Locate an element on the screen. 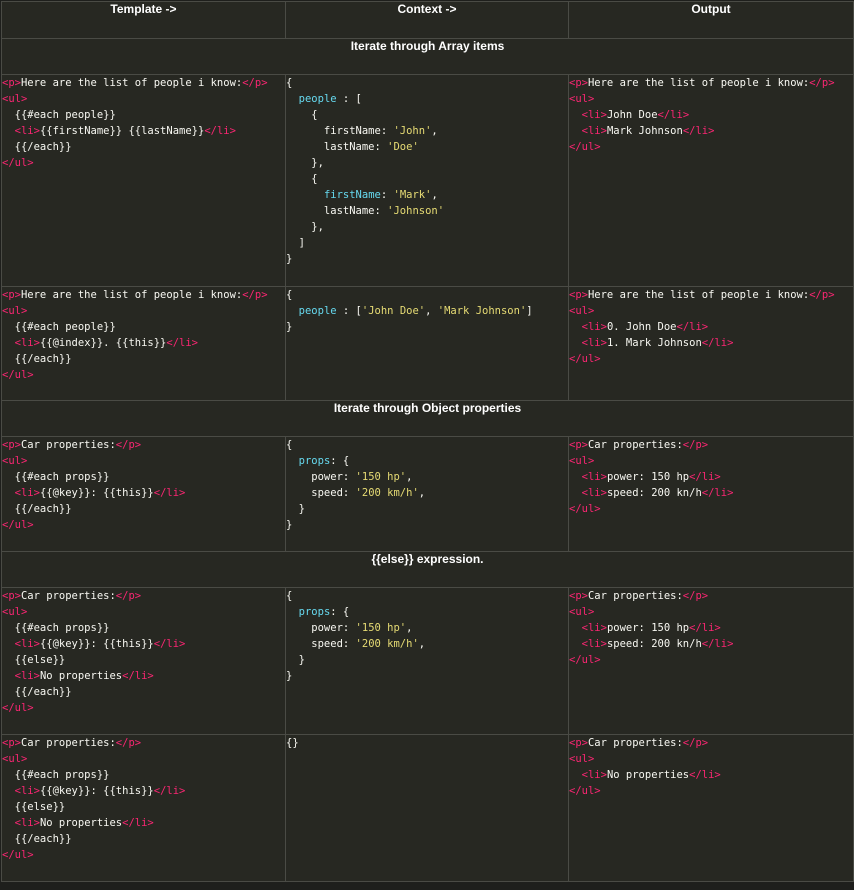  code-token-plain: 1. Mark Johnson is located at coordinates (654, 343).